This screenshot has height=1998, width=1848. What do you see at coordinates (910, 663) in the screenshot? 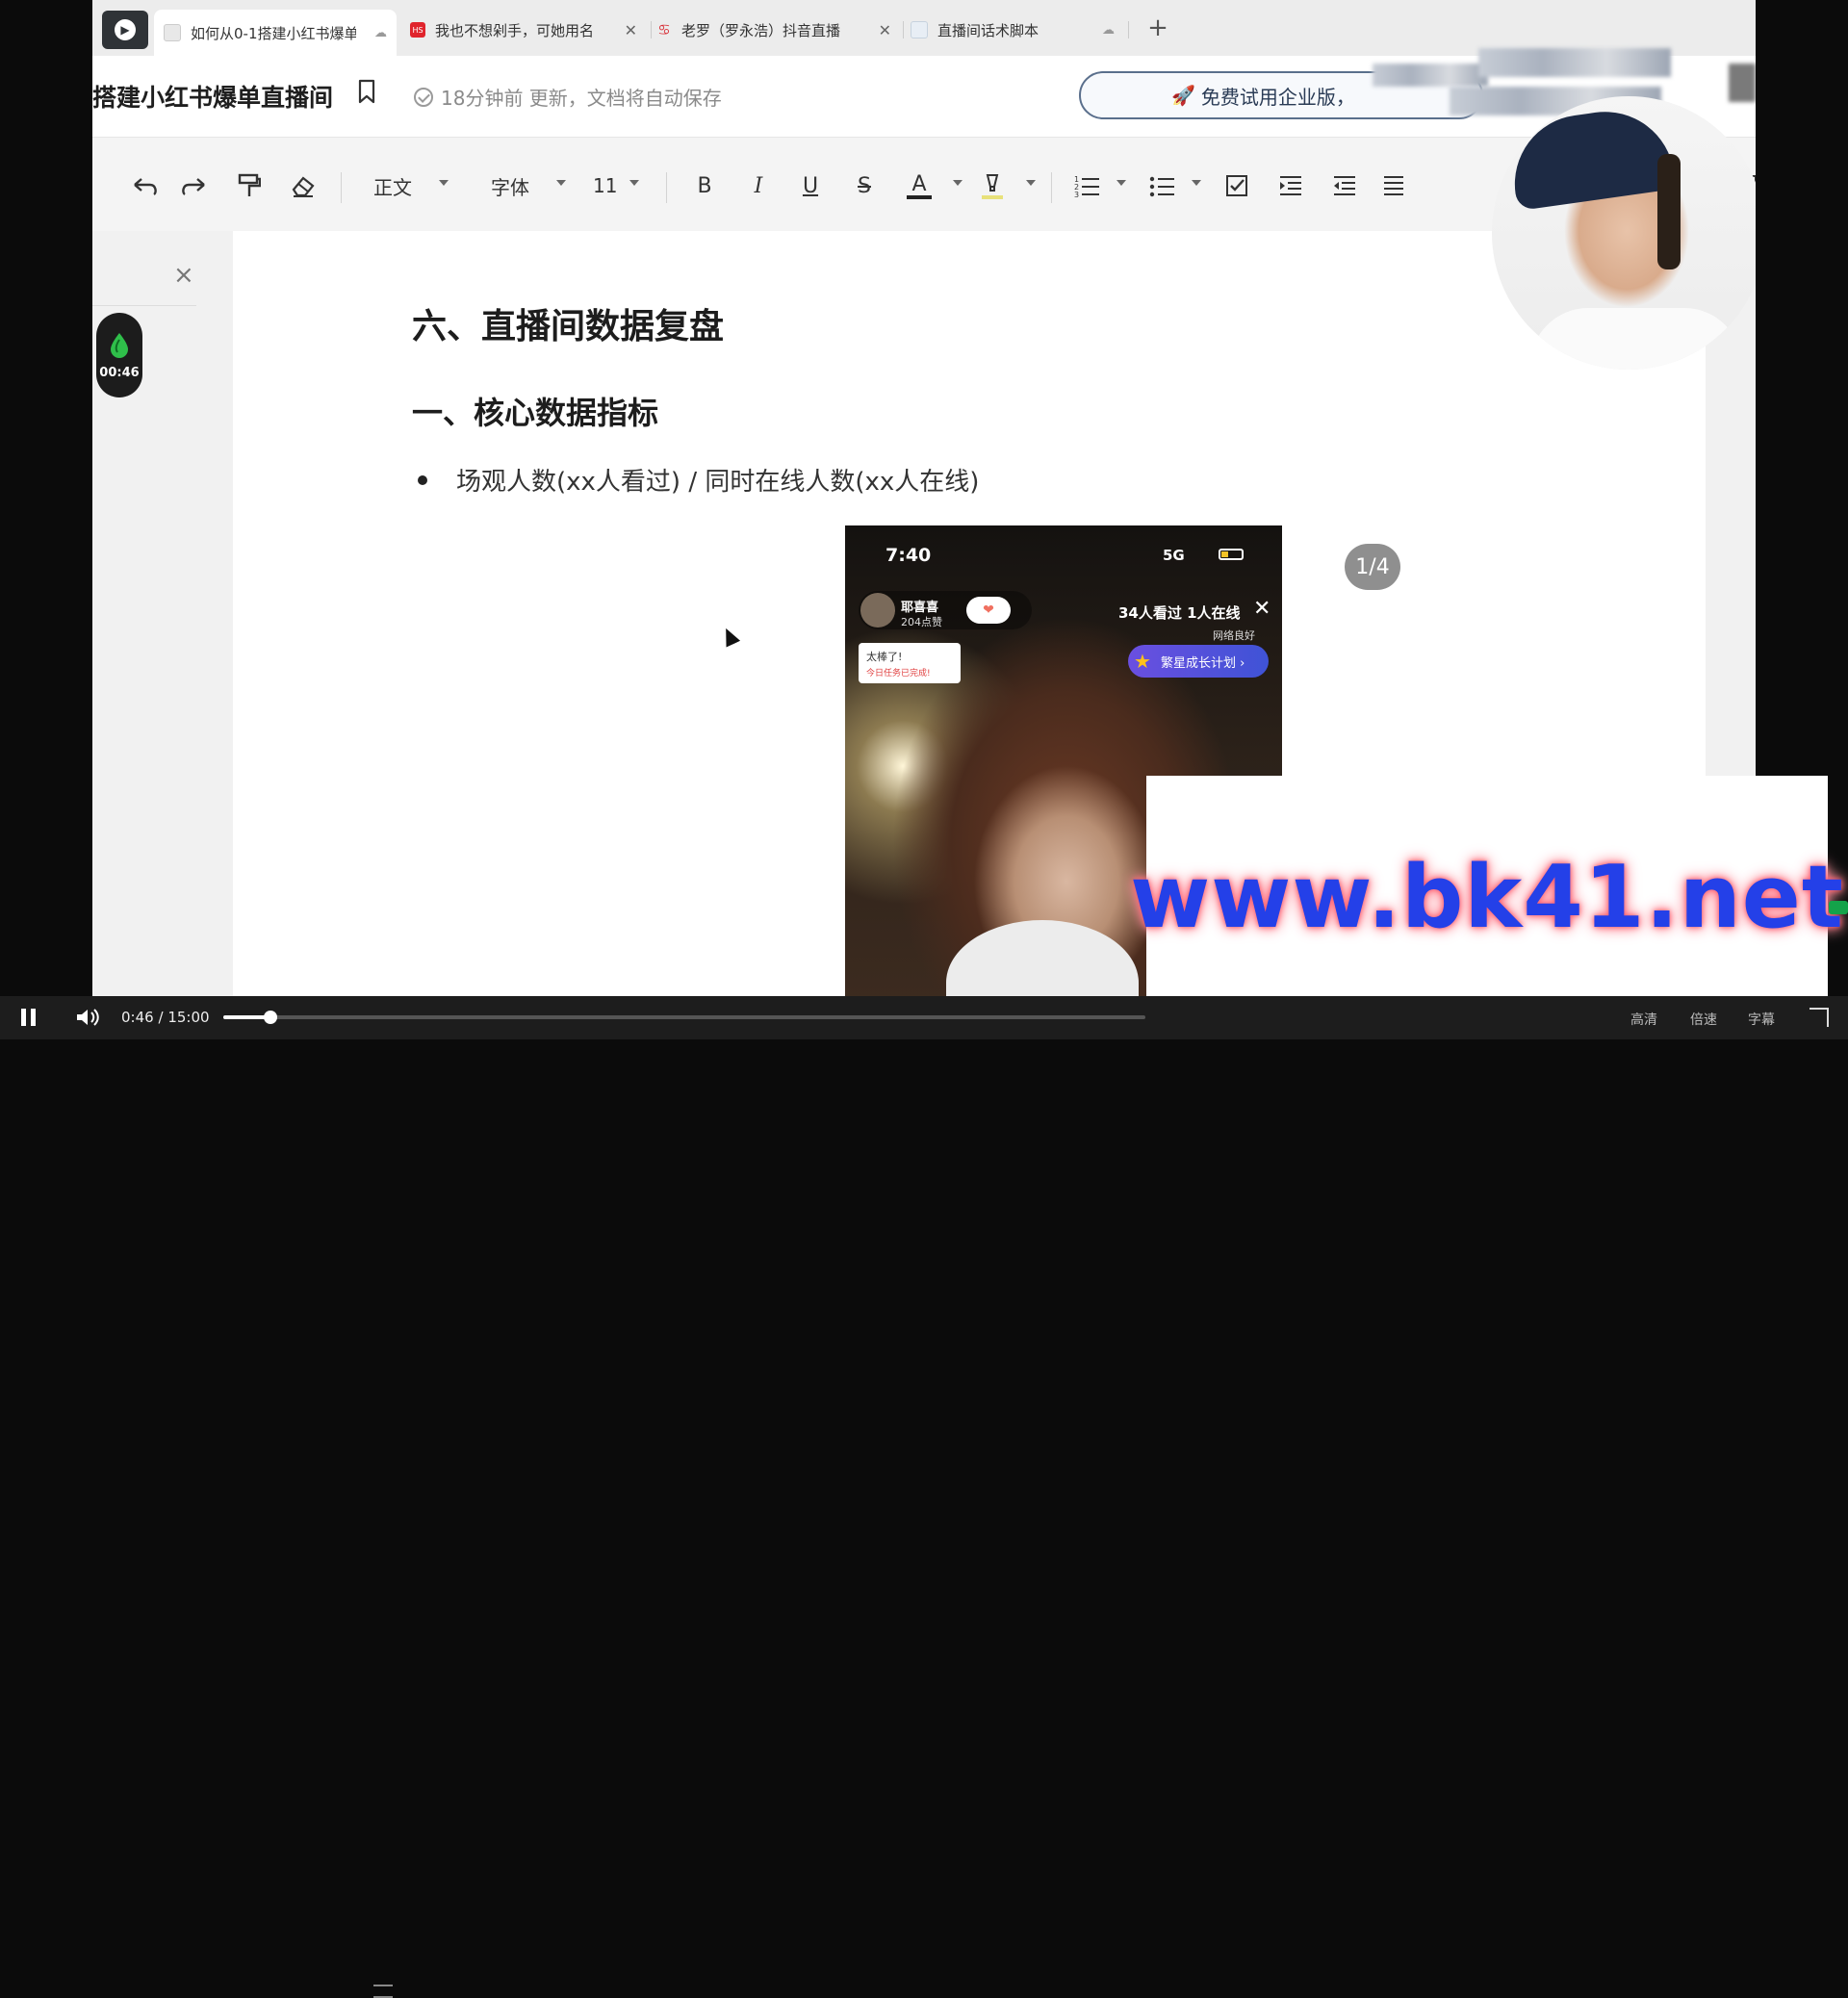
I see `task-card: 太棒了! 今日任务已完成!` at bounding box center [910, 663].